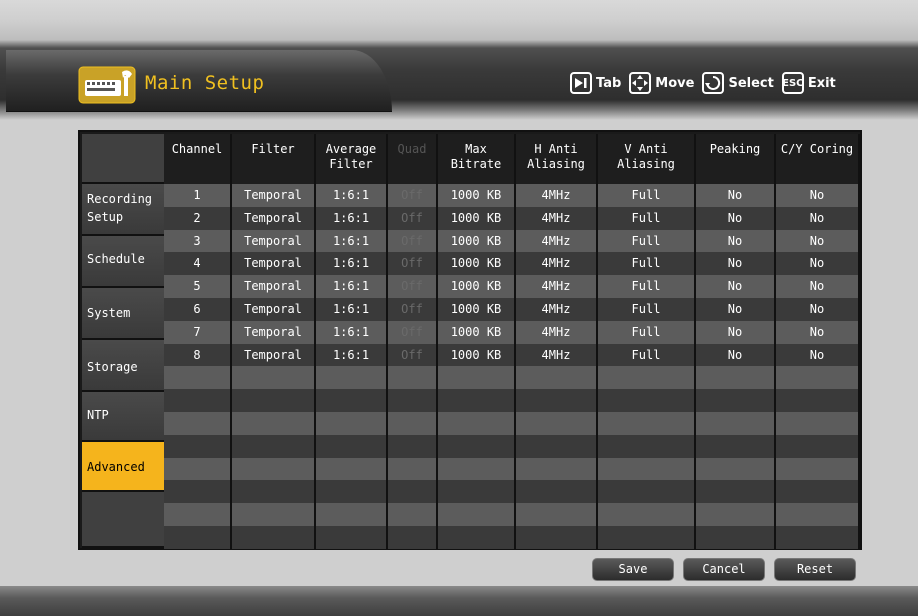  Describe the element at coordinates (123, 210) in the screenshot. I see `sidebar-item-recording-setup: Recording Setup` at that location.